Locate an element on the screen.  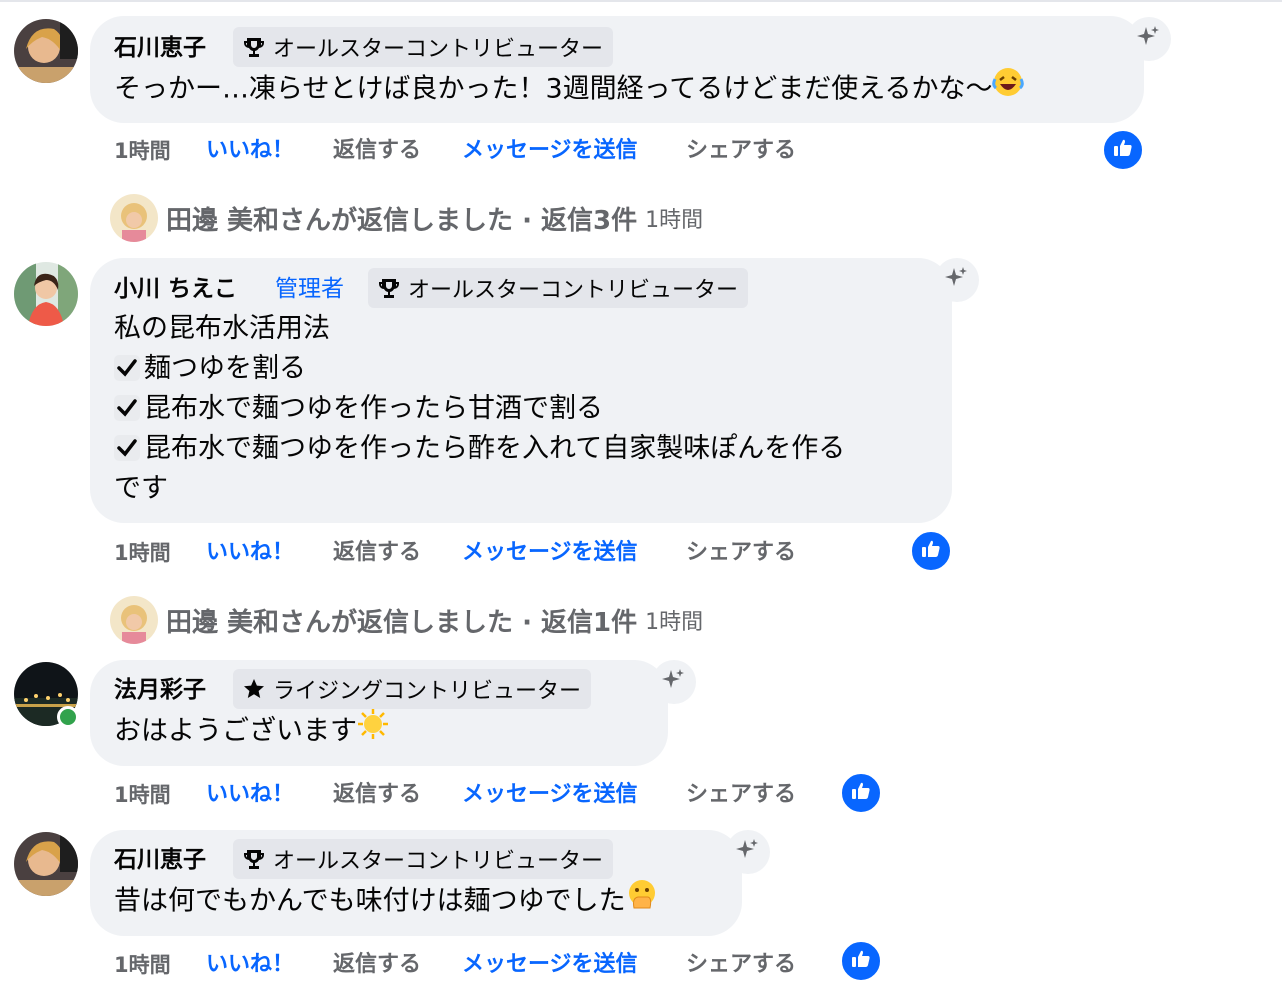
contributor-badge: ライジングコントリビューター is located at coordinates (412, 689).